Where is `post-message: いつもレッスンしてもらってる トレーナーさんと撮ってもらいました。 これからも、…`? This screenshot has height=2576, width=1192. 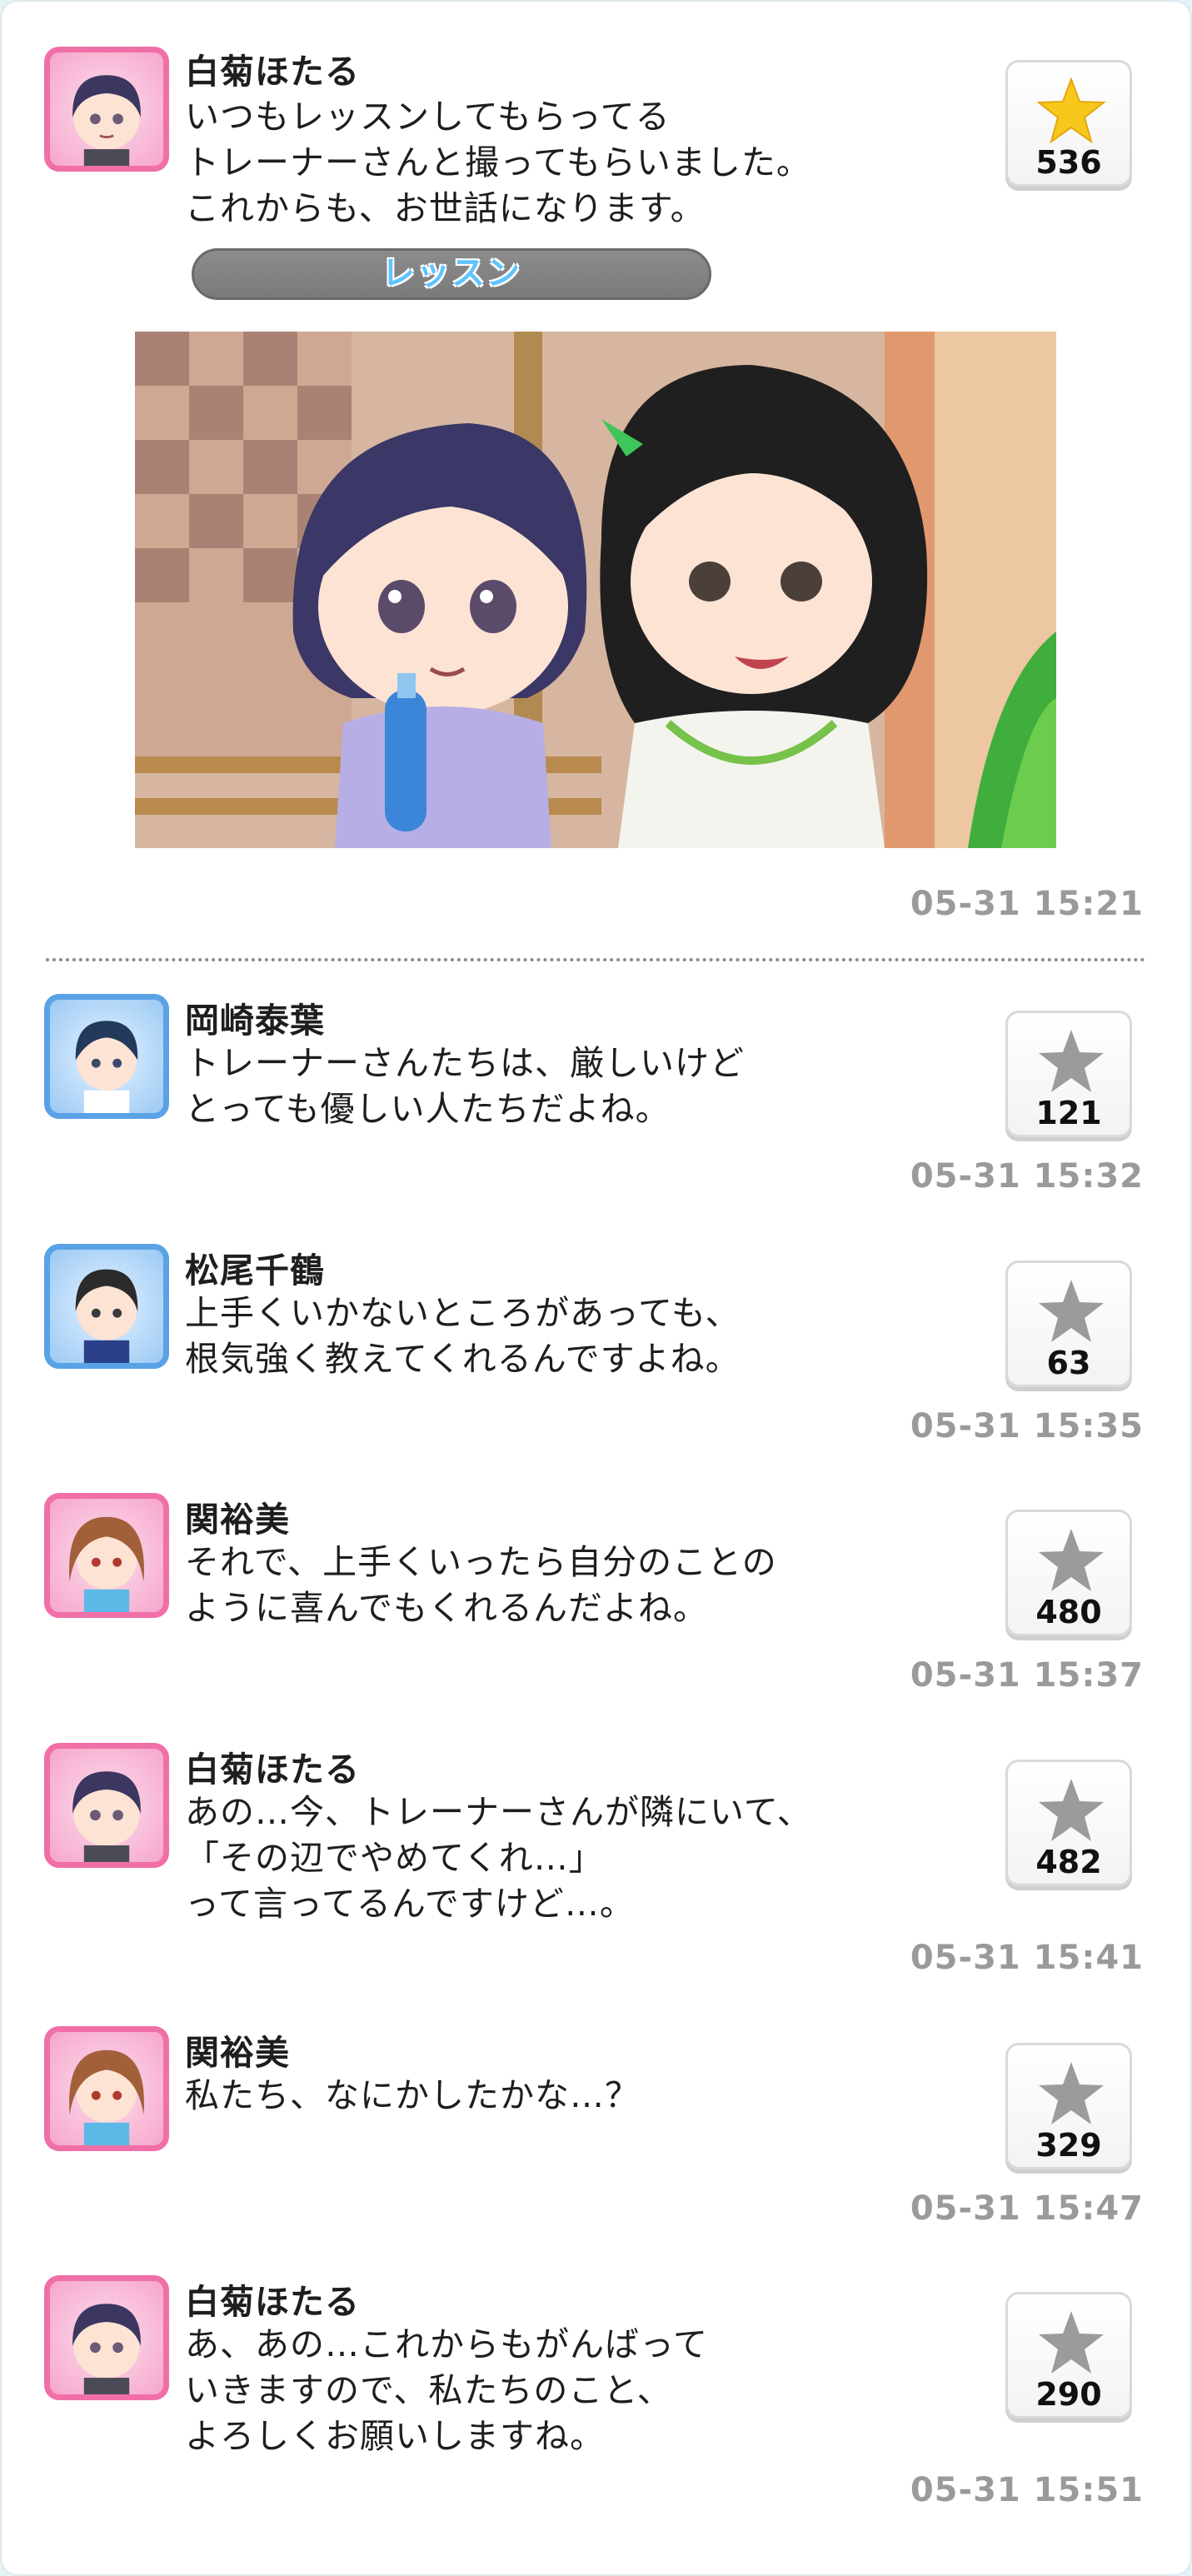
post-message: いつもレッスンしてもらってる トレーナーさんと撮ってもらいました。 これからも、… is located at coordinates (498, 162).